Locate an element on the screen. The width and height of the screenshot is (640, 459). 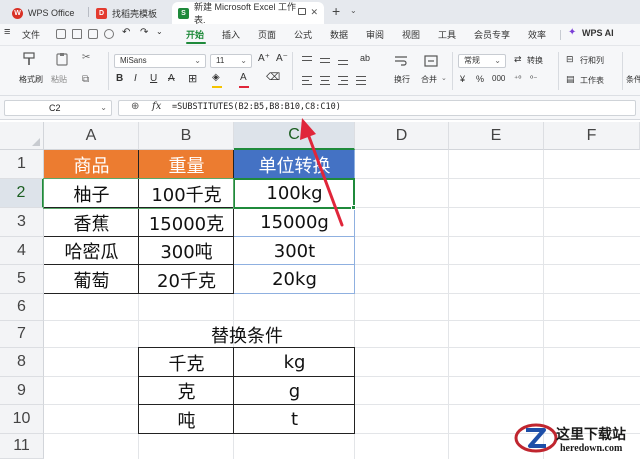
borders-icon: ⊞ is located at coordinates (192, 78).